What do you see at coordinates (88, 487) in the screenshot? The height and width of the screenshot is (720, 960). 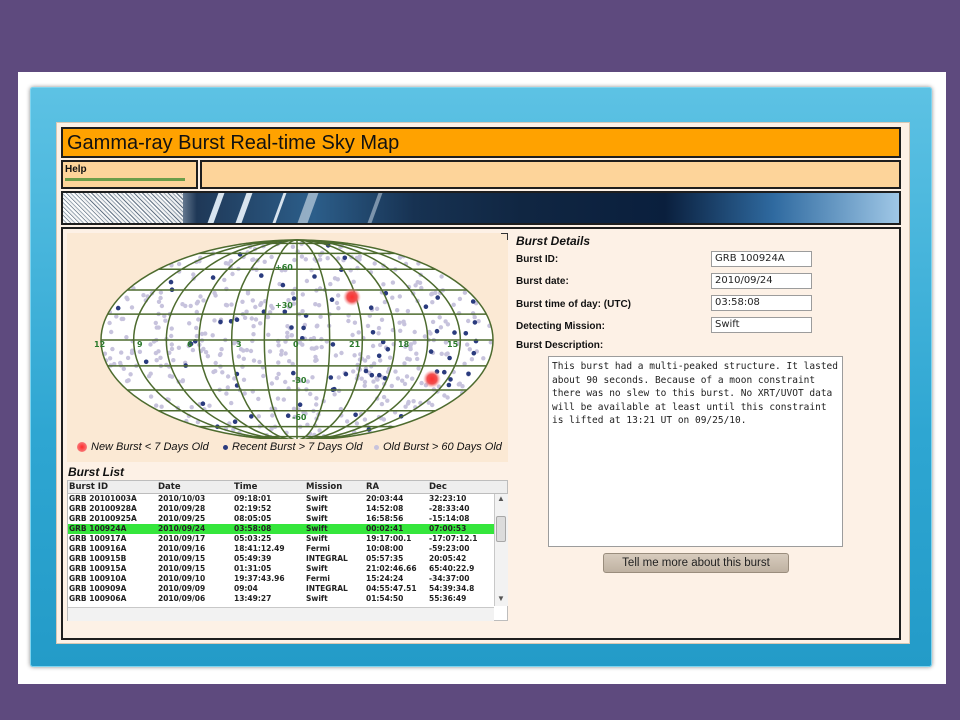 I see `col-burst-id: Burst ID` at bounding box center [88, 487].